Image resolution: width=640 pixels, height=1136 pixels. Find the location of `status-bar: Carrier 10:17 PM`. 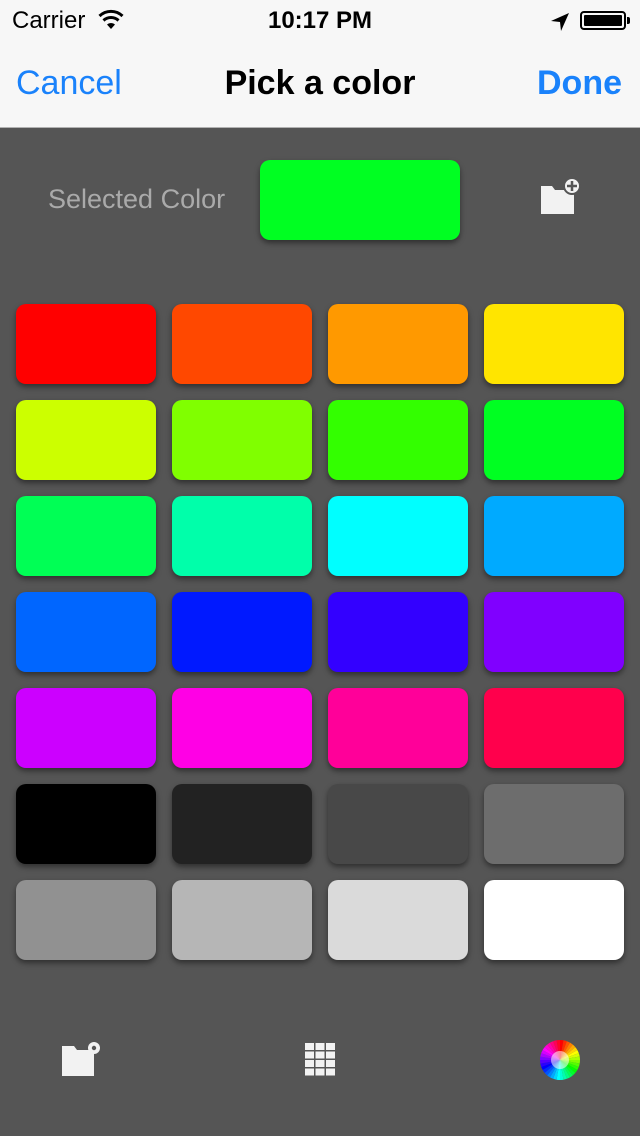

status-bar: Carrier 10:17 PM is located at coordinates (320, 20).